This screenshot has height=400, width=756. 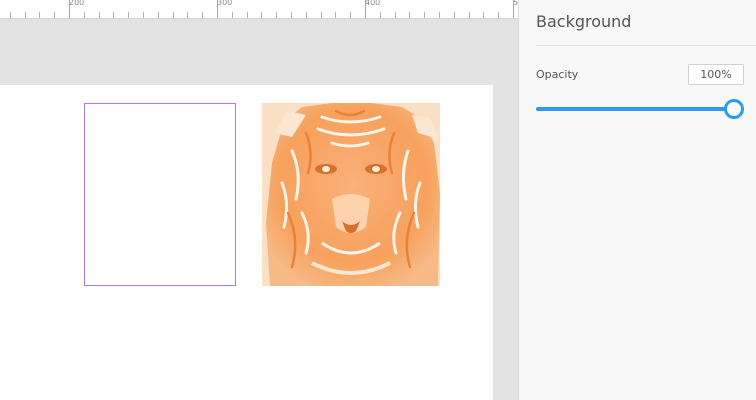 What do you see at coordinates (77, 3) in the screenshot?
I see `ruler-label-200: 200` at bounding box center [77, 3].